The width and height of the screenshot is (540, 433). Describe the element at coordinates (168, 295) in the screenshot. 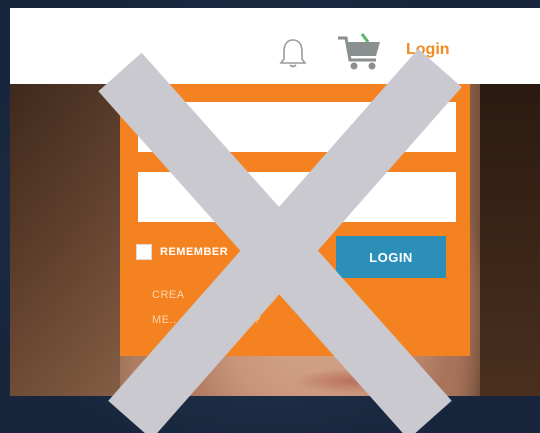

I see `create-account-link: CREA` at that location.